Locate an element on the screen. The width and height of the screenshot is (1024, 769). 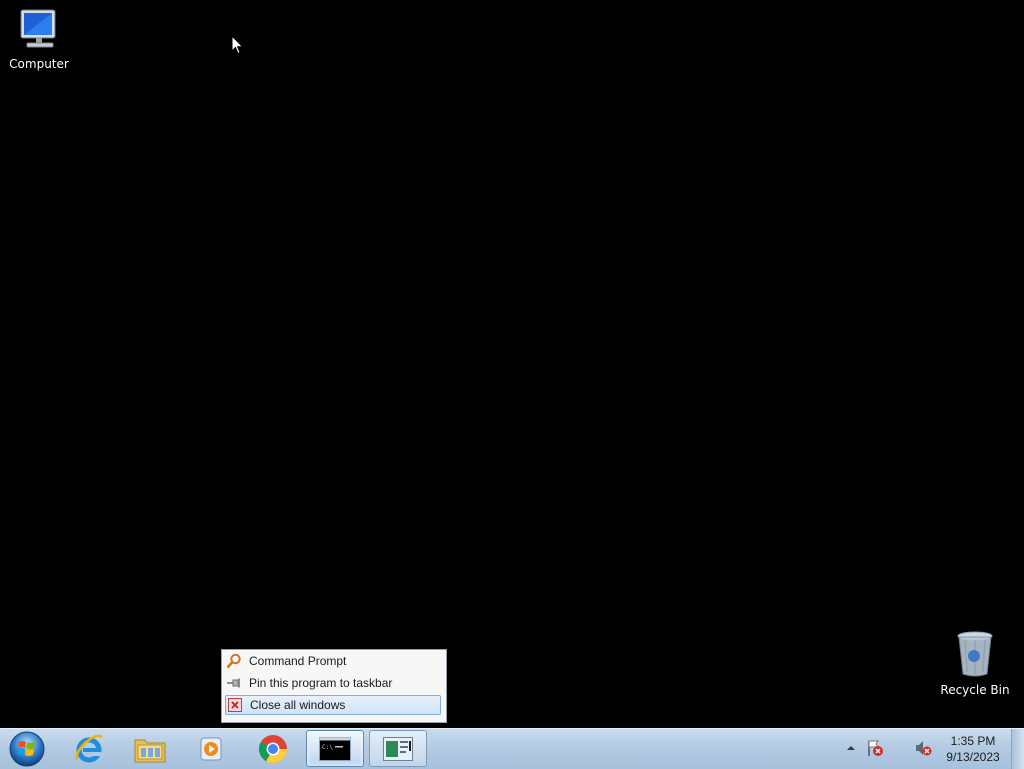
jumplist-item-close-all-windows: Close all windows is located at coordinates (333, 705).